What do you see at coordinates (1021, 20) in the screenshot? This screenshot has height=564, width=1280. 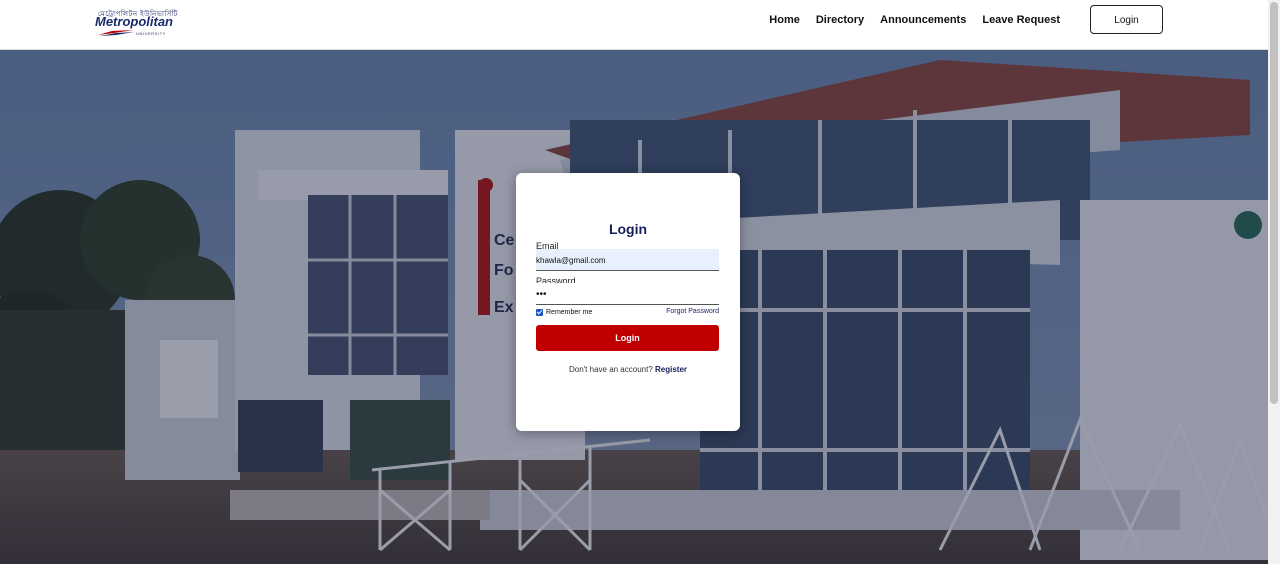 I see `nav-leave-request: Leave Request` at bounding box center [1021, 20].